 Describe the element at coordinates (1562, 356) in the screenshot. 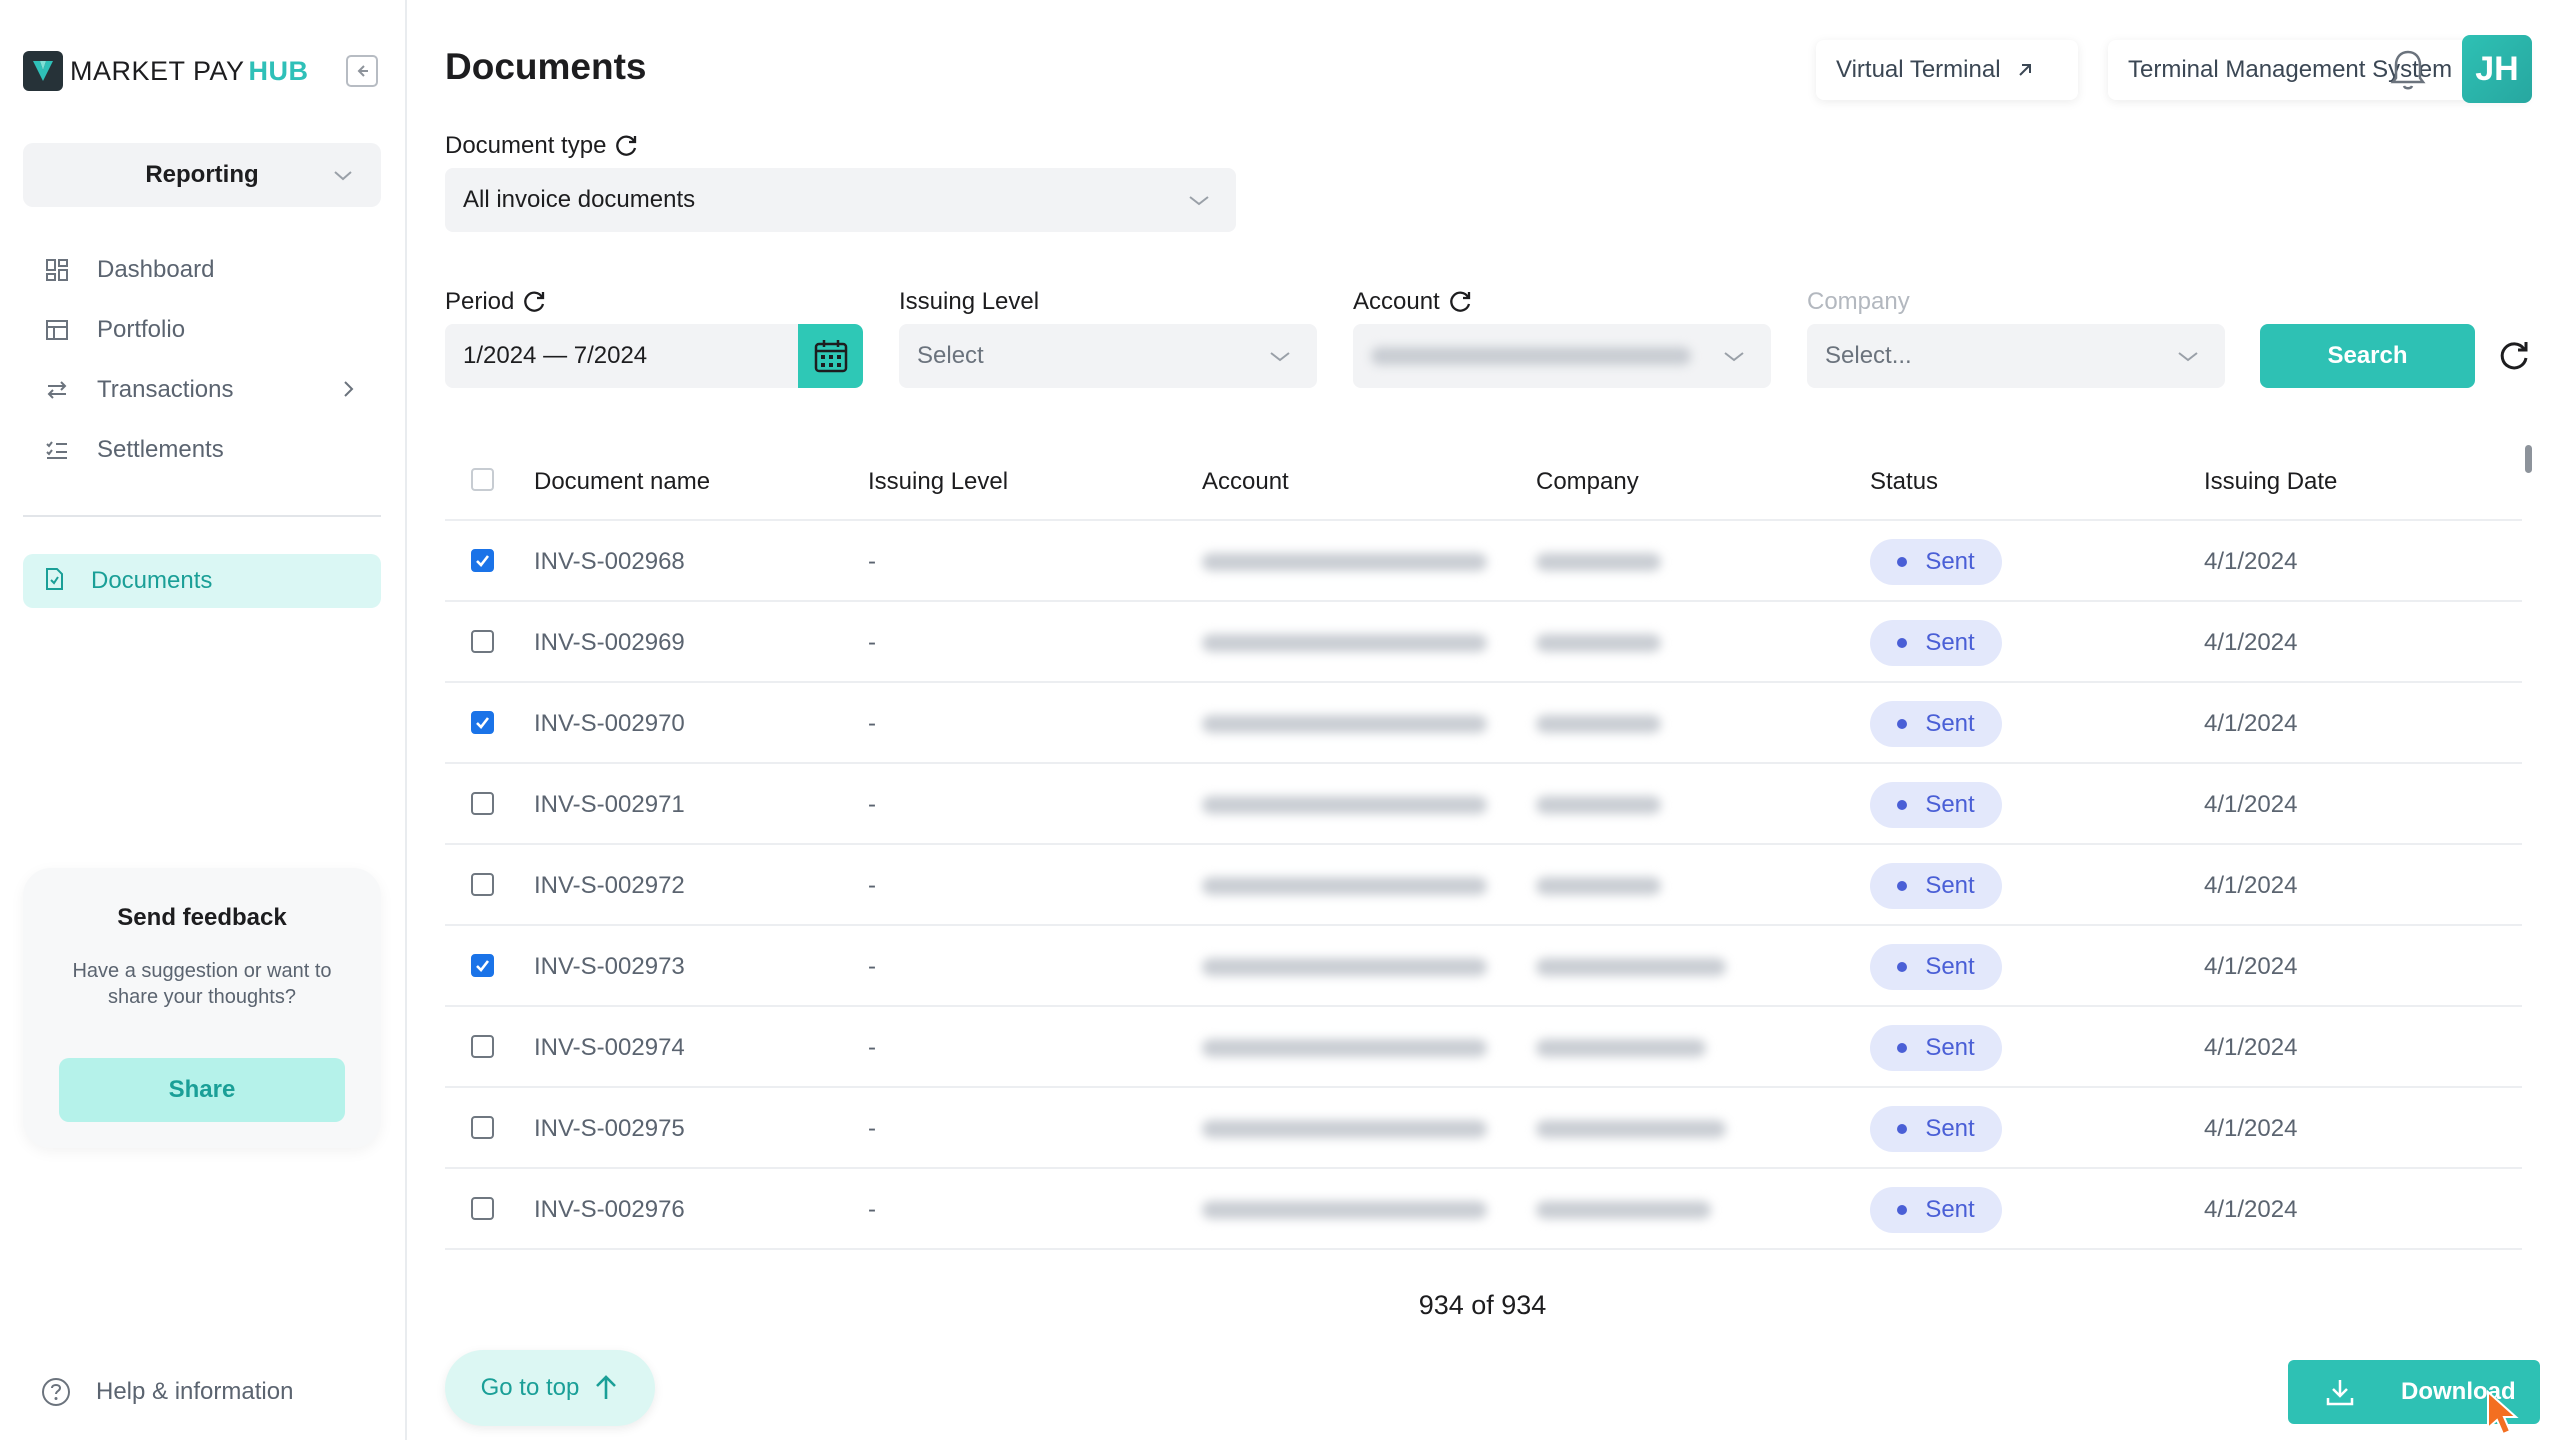

I see `account-select` at that location.